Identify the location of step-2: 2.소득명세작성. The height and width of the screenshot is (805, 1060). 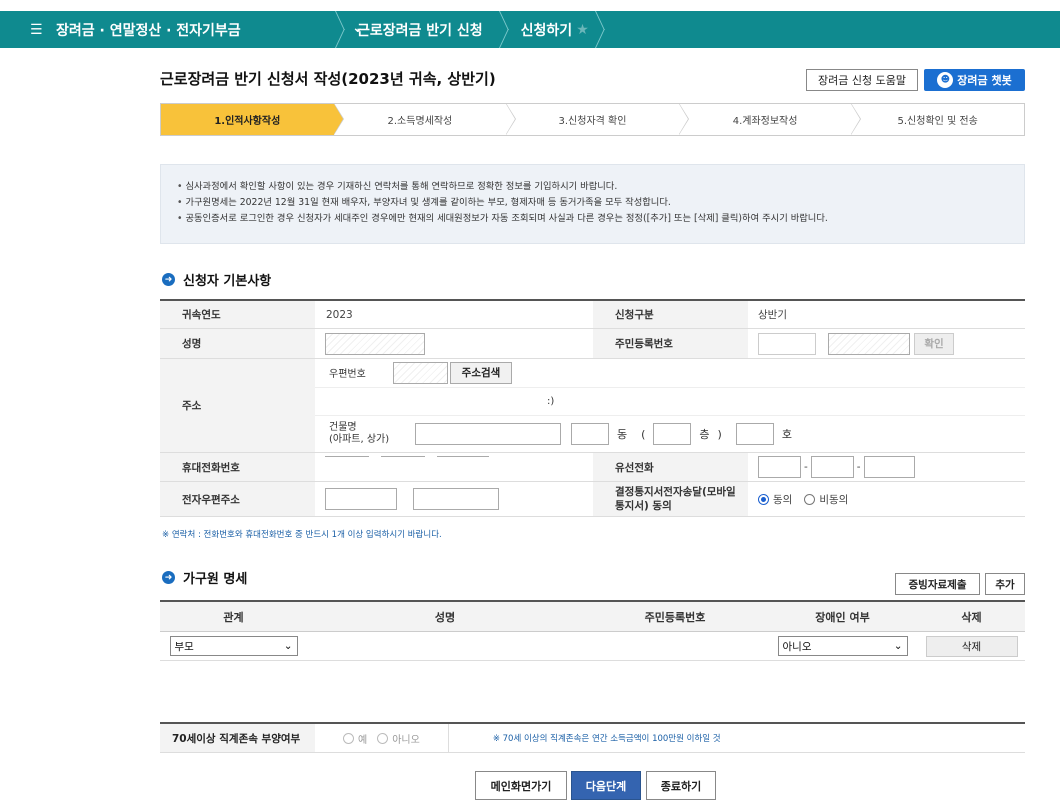
(425, 119).